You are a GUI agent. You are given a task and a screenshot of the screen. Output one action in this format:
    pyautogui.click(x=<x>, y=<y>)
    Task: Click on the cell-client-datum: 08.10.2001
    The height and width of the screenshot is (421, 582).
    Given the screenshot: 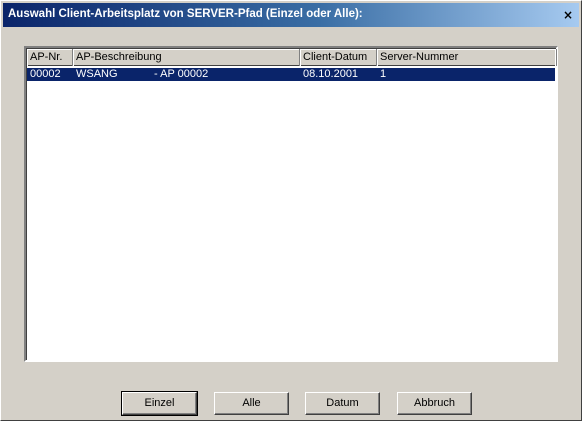 What is the action you would take?
    pyautogui.click(x=331, y=74)
    